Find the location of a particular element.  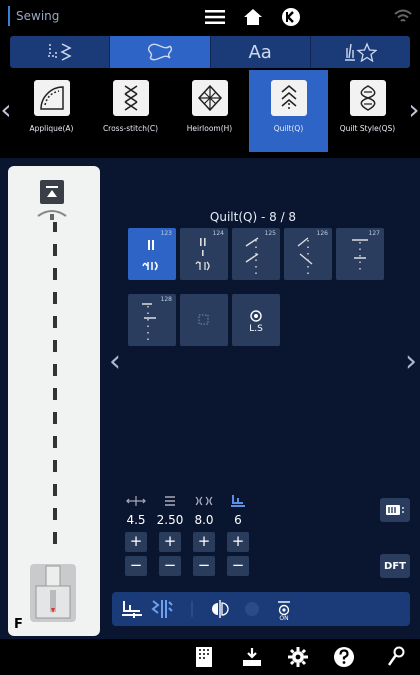

mirror-icon is located at coordinates (220, 609).